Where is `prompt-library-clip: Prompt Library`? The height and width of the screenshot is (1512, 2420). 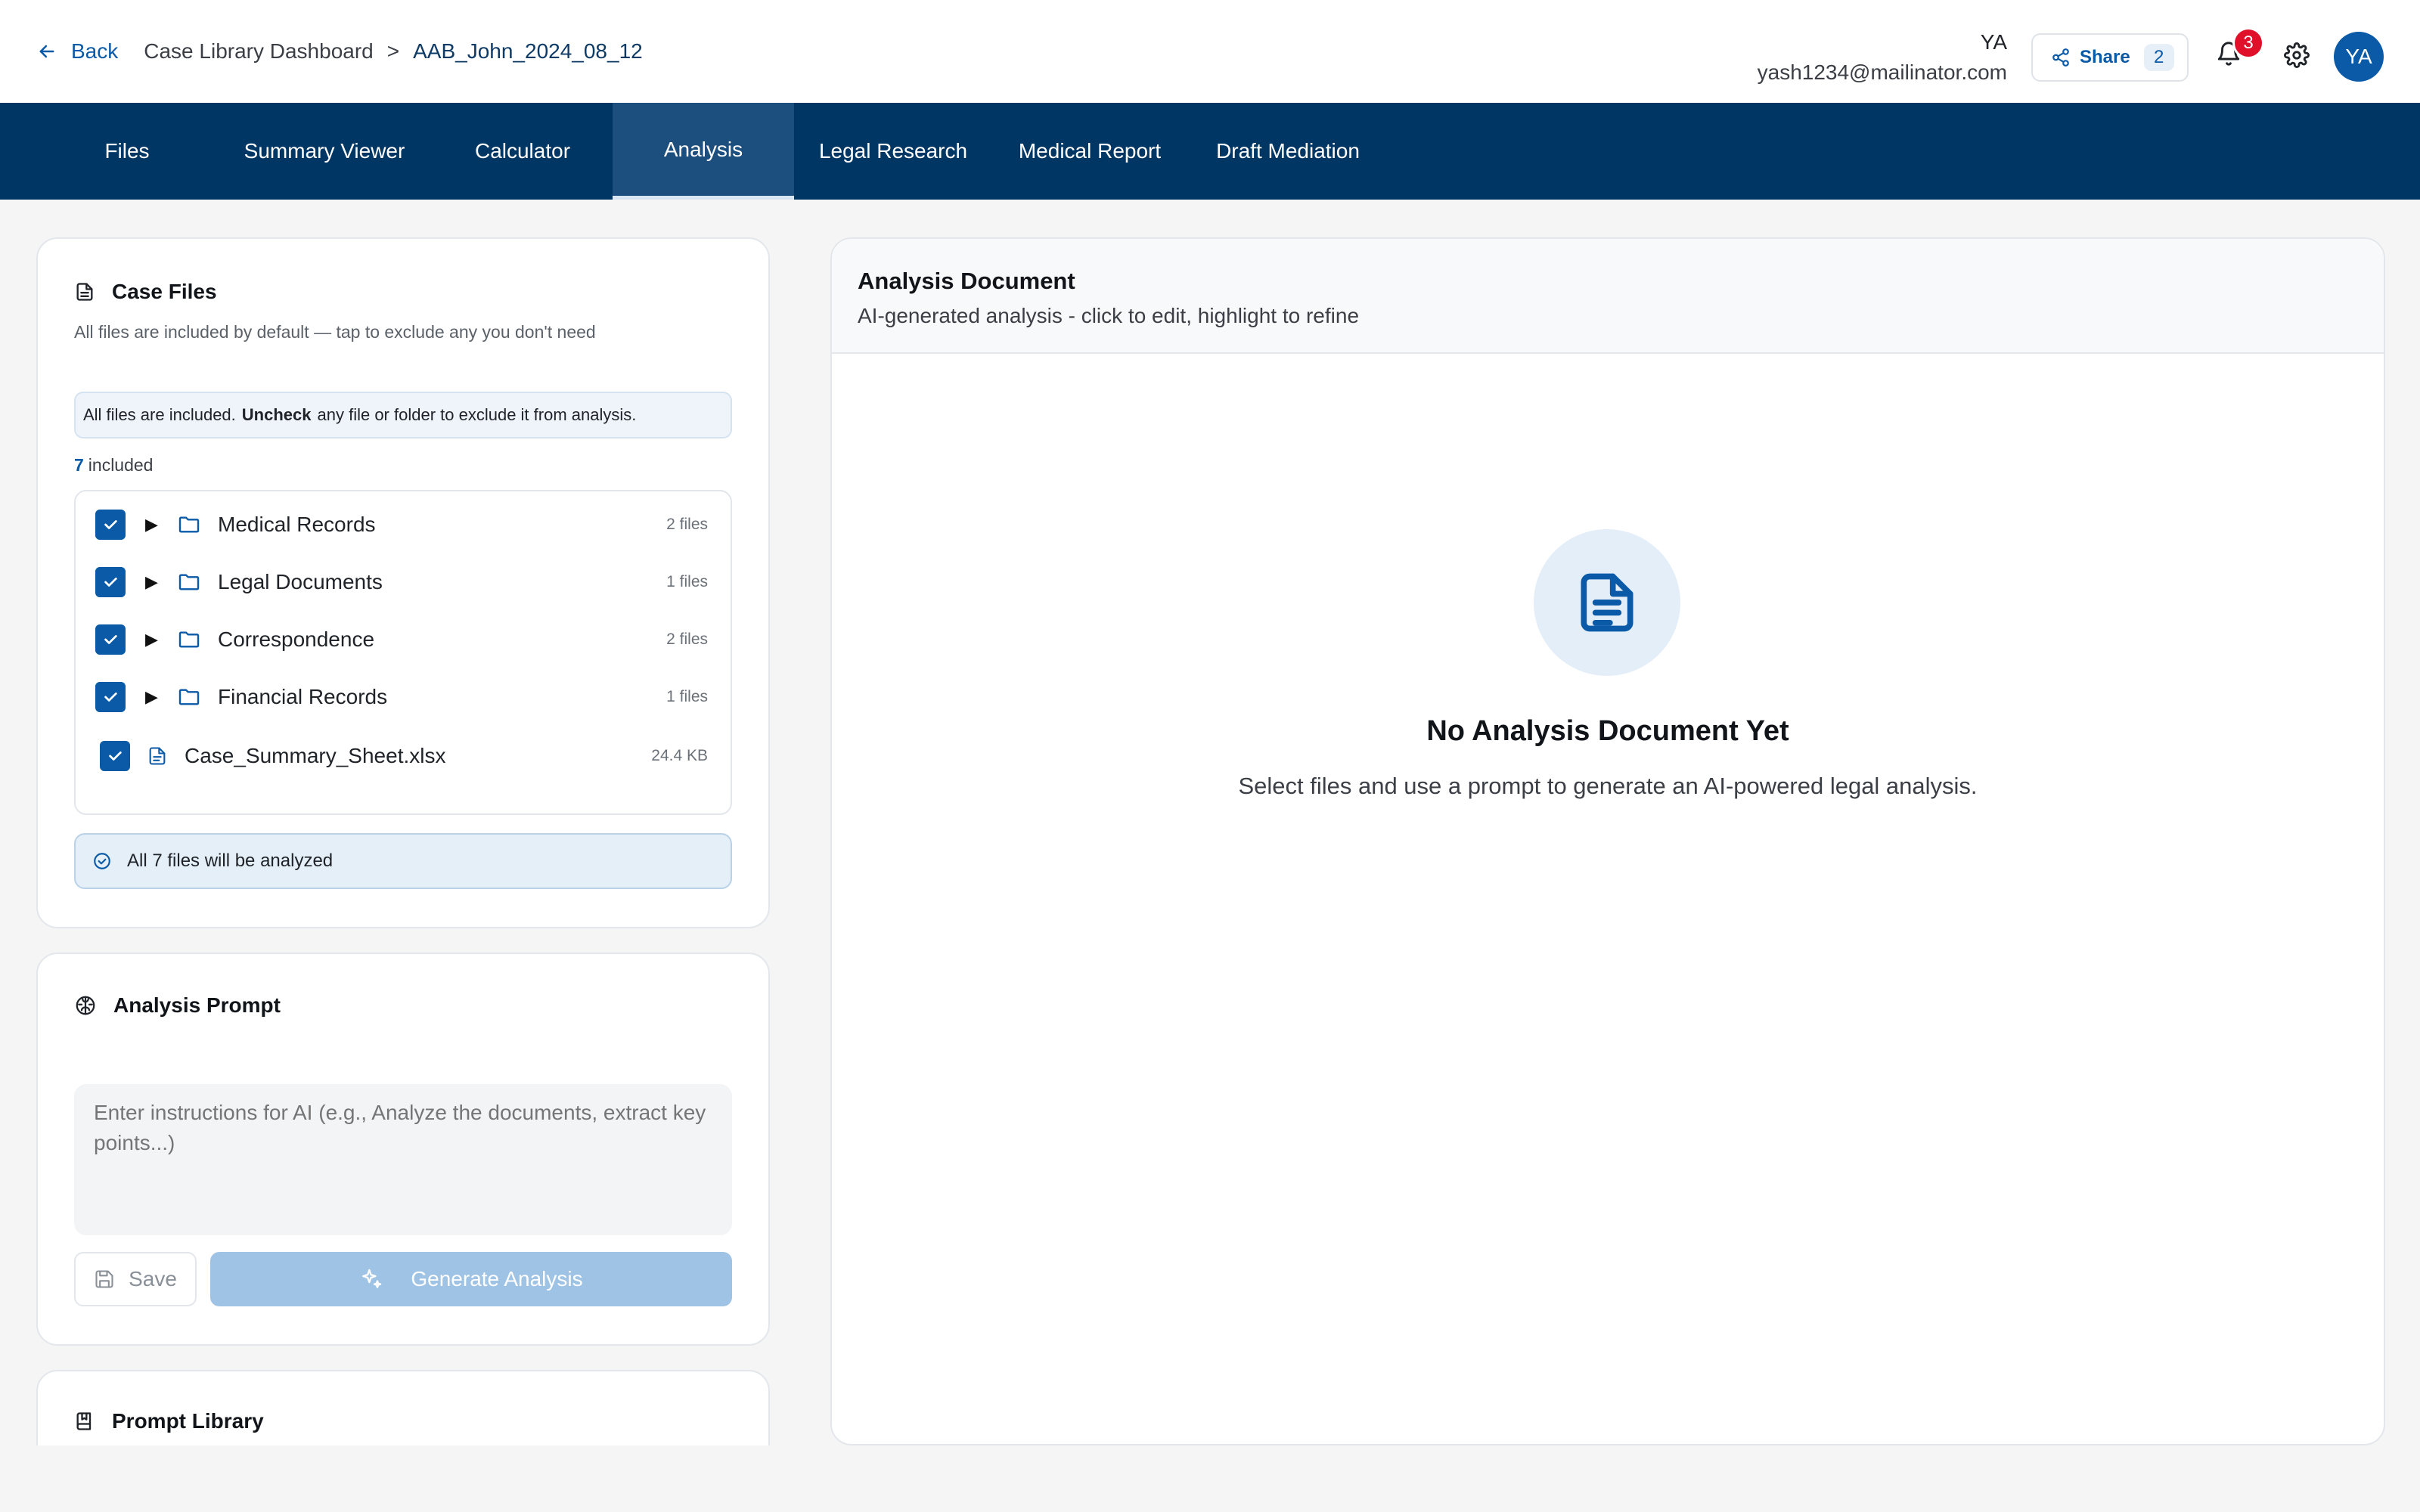 prompt-library-clip: Prompt Library is located at coordinates (416, 1406).